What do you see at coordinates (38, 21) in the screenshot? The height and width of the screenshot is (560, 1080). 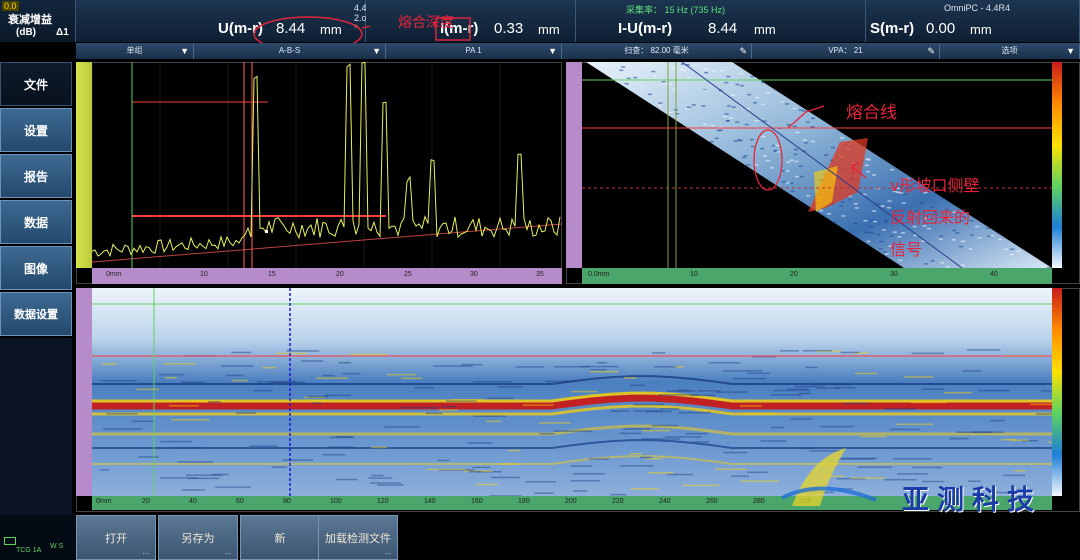 I see `gain-panel: 0.0 衰减增益 (dB) Δ1` at bounding box center [38, 21].